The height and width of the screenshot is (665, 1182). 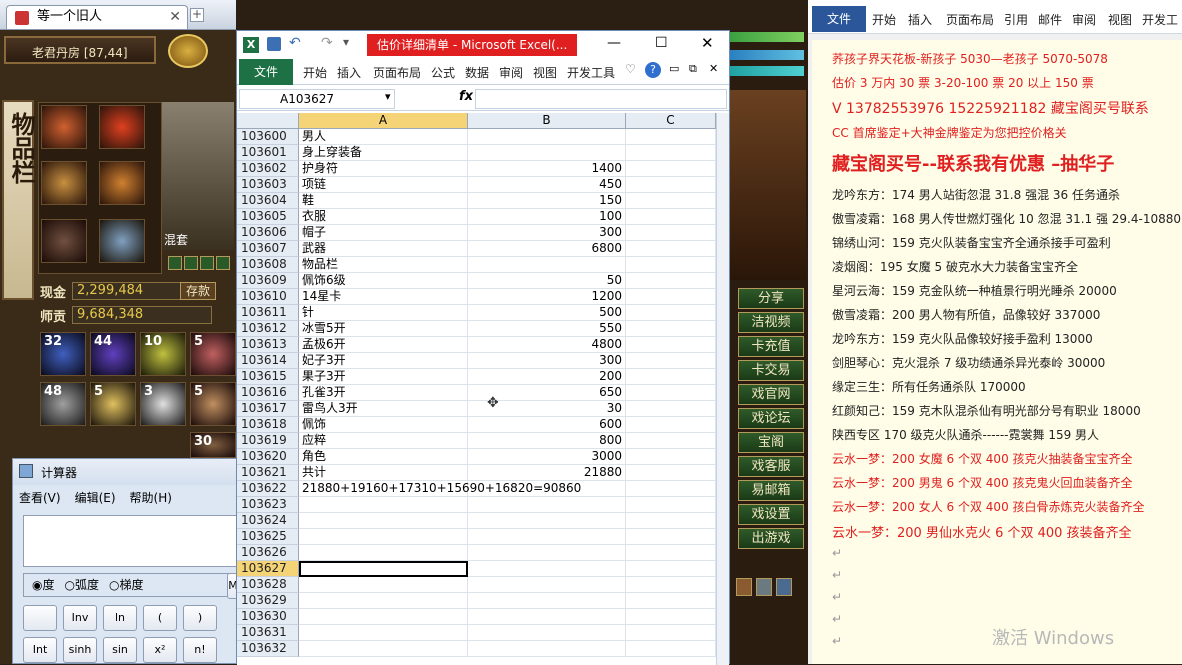 What do you see at coordinates (771, 418) in the screenshot?
I see `game-menu-item: 戏论坛` at bounding box center [771, 418].